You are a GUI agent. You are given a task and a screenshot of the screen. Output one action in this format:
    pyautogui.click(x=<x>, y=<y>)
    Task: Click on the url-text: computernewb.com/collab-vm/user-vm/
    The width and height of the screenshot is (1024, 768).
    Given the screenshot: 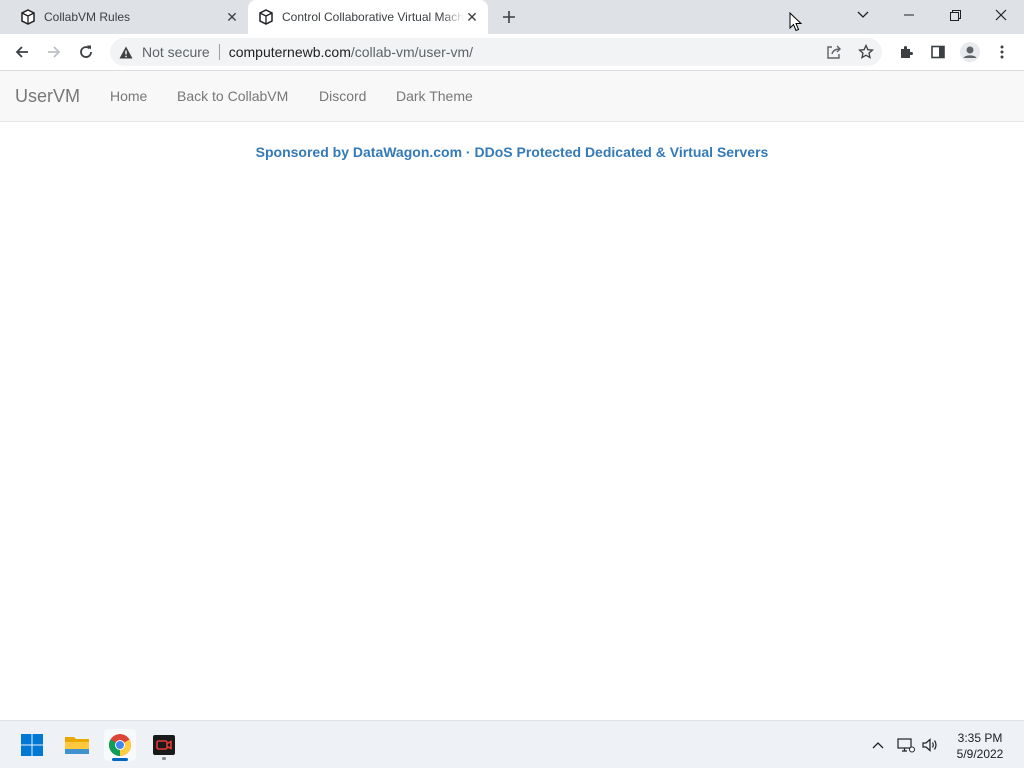 What is the action you would take?
    pyautogui.click(x=351, y=52)
    